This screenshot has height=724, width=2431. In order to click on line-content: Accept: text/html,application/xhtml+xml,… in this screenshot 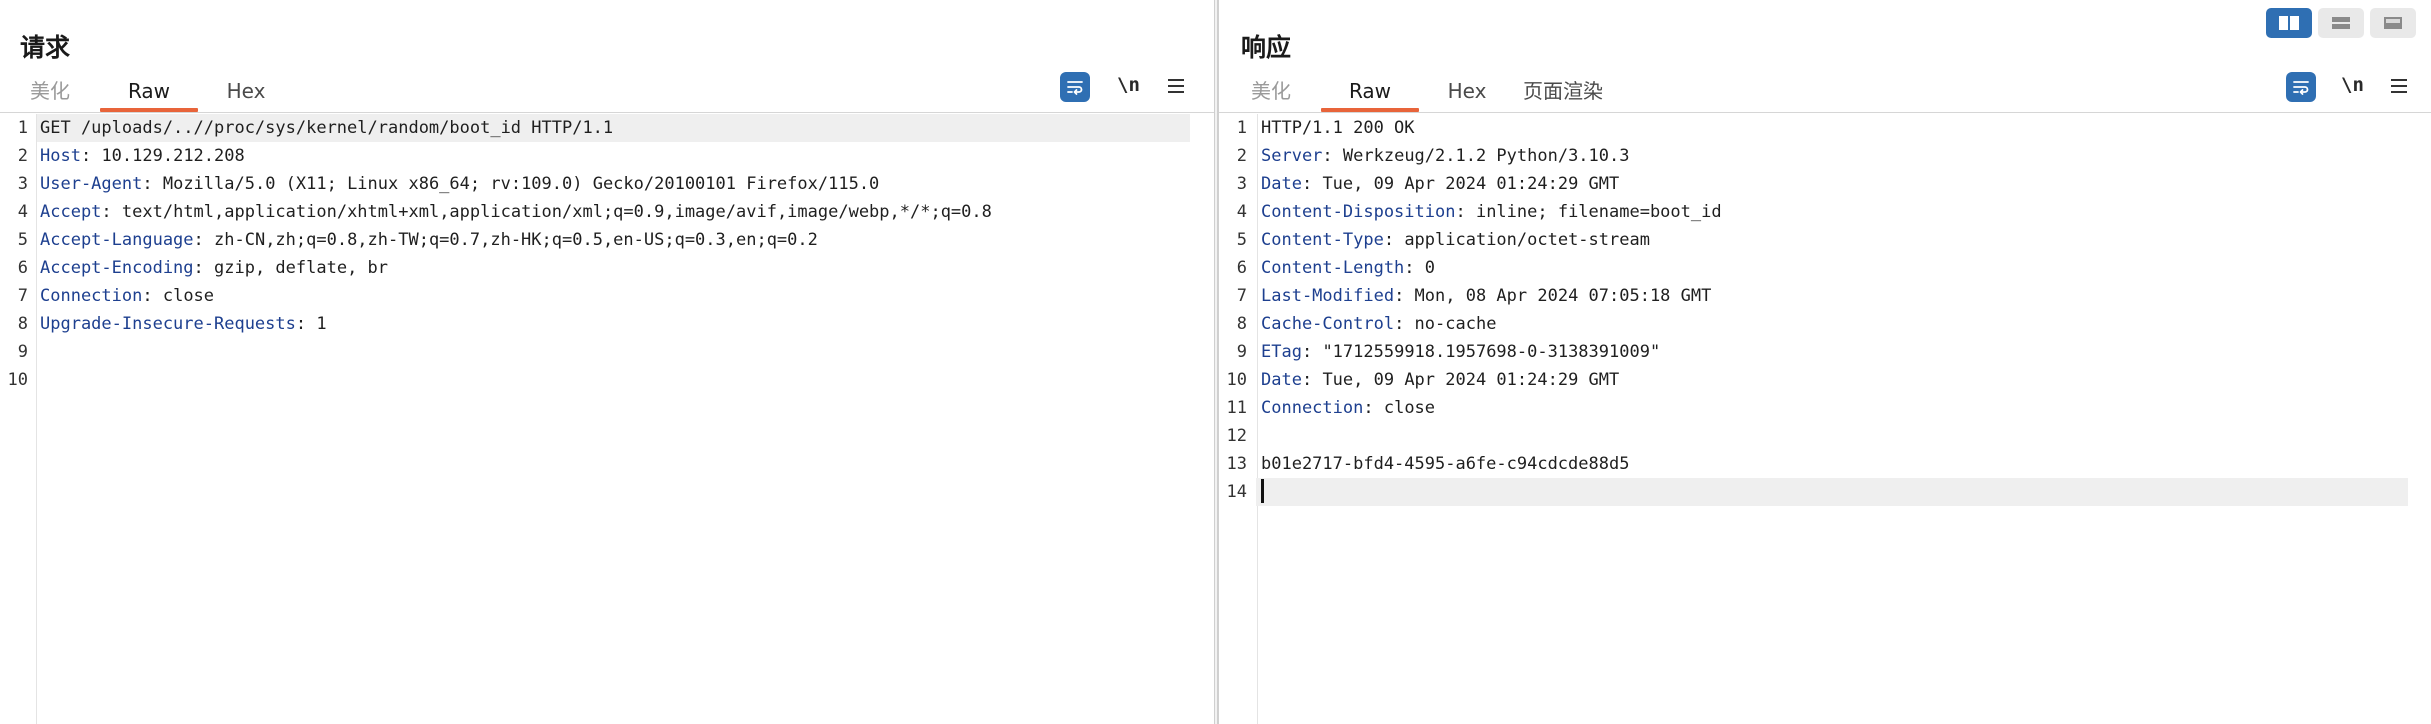, I will do `click(516, 212)`.